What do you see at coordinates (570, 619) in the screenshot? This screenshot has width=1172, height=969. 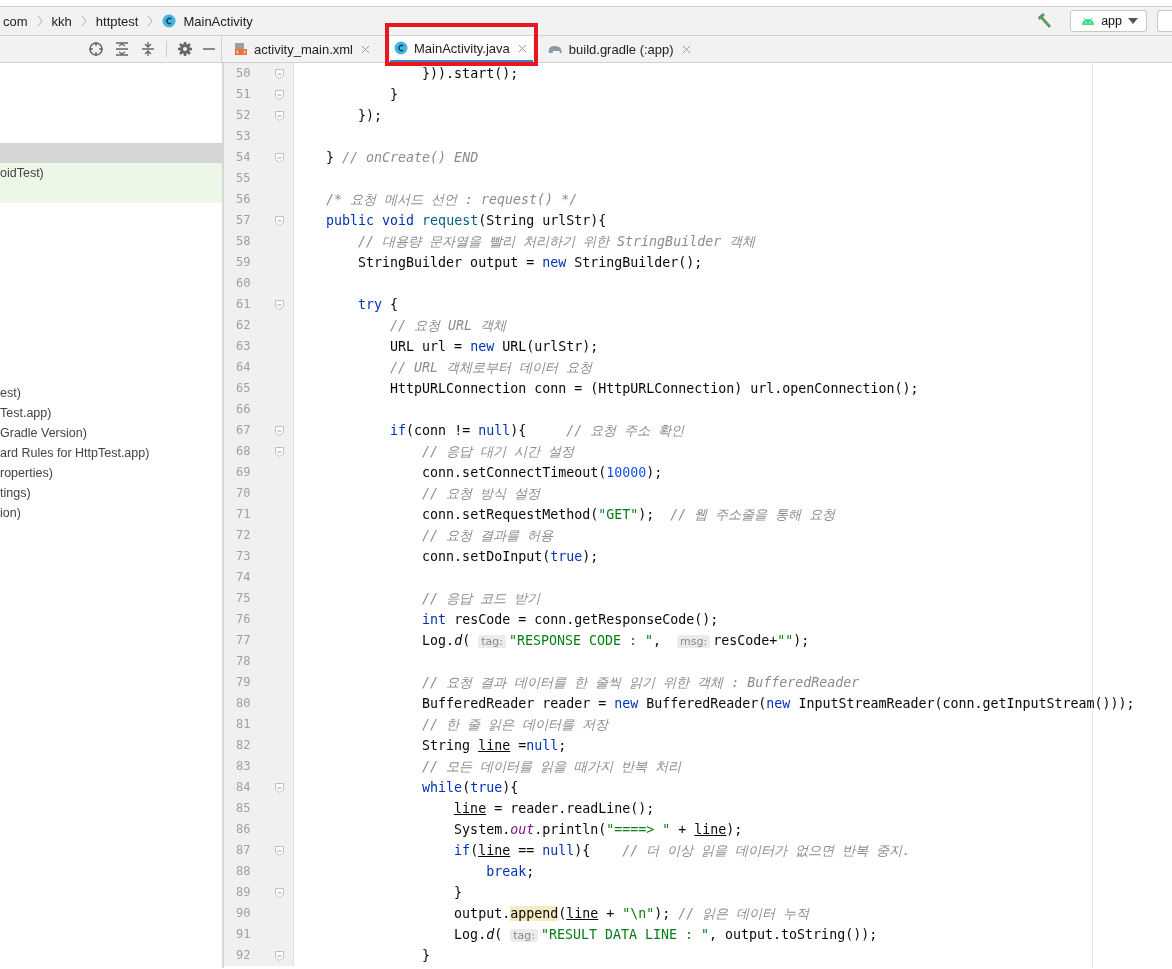 I see `code-line: int resCode = conn.getResponseCode();` at bounding box center [570, 619].